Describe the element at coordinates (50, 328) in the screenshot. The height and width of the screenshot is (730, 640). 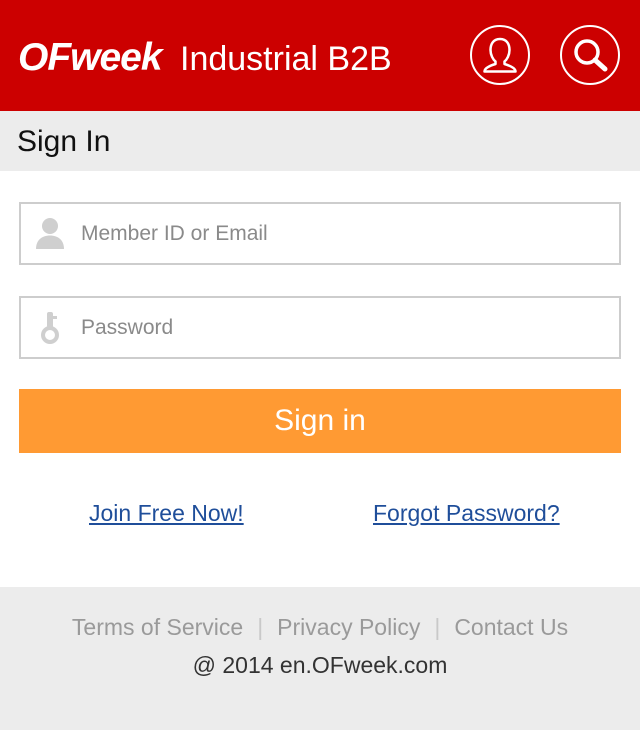
I see `key-icon` at that location.